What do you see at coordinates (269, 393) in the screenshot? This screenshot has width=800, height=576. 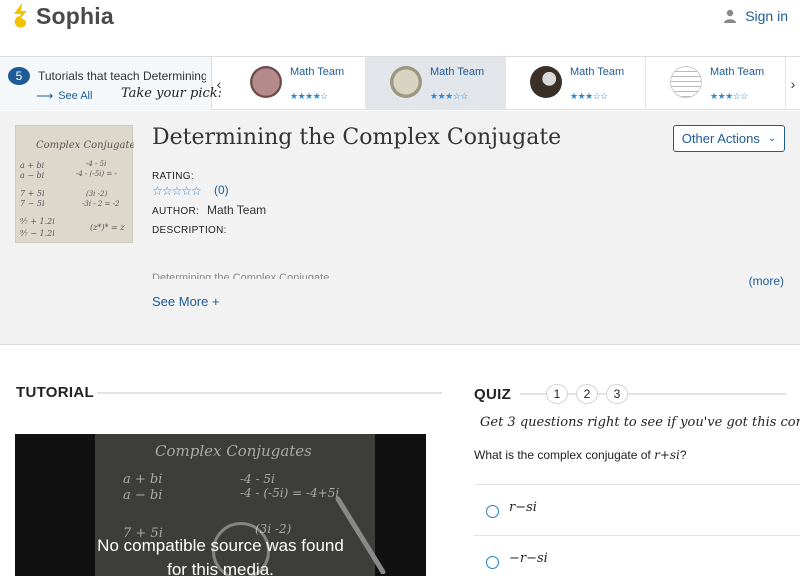 I see `tutorial-divider` at bounding box center [269, 393].